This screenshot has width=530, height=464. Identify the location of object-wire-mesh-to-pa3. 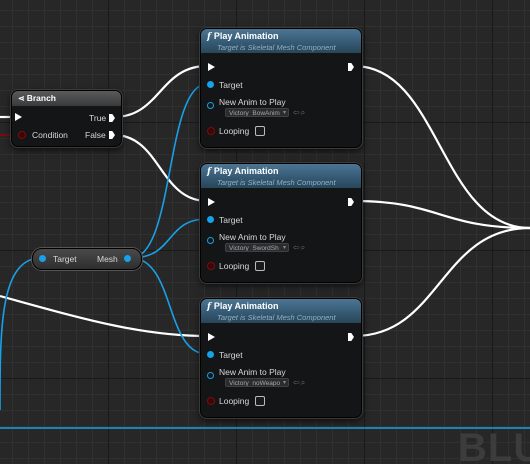
(169, 306).